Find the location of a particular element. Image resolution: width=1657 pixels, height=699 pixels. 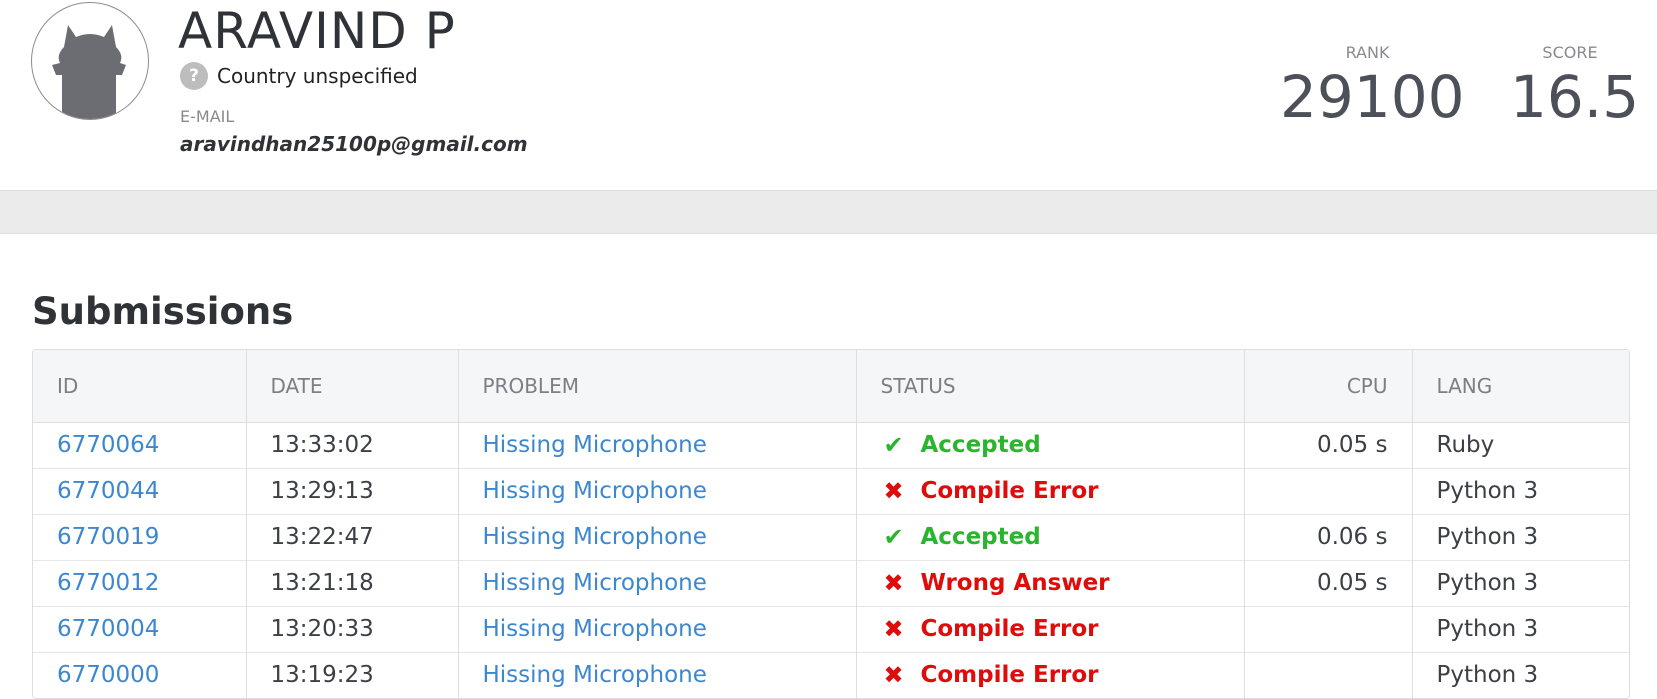

avatar is located at coordinates (90, 61).